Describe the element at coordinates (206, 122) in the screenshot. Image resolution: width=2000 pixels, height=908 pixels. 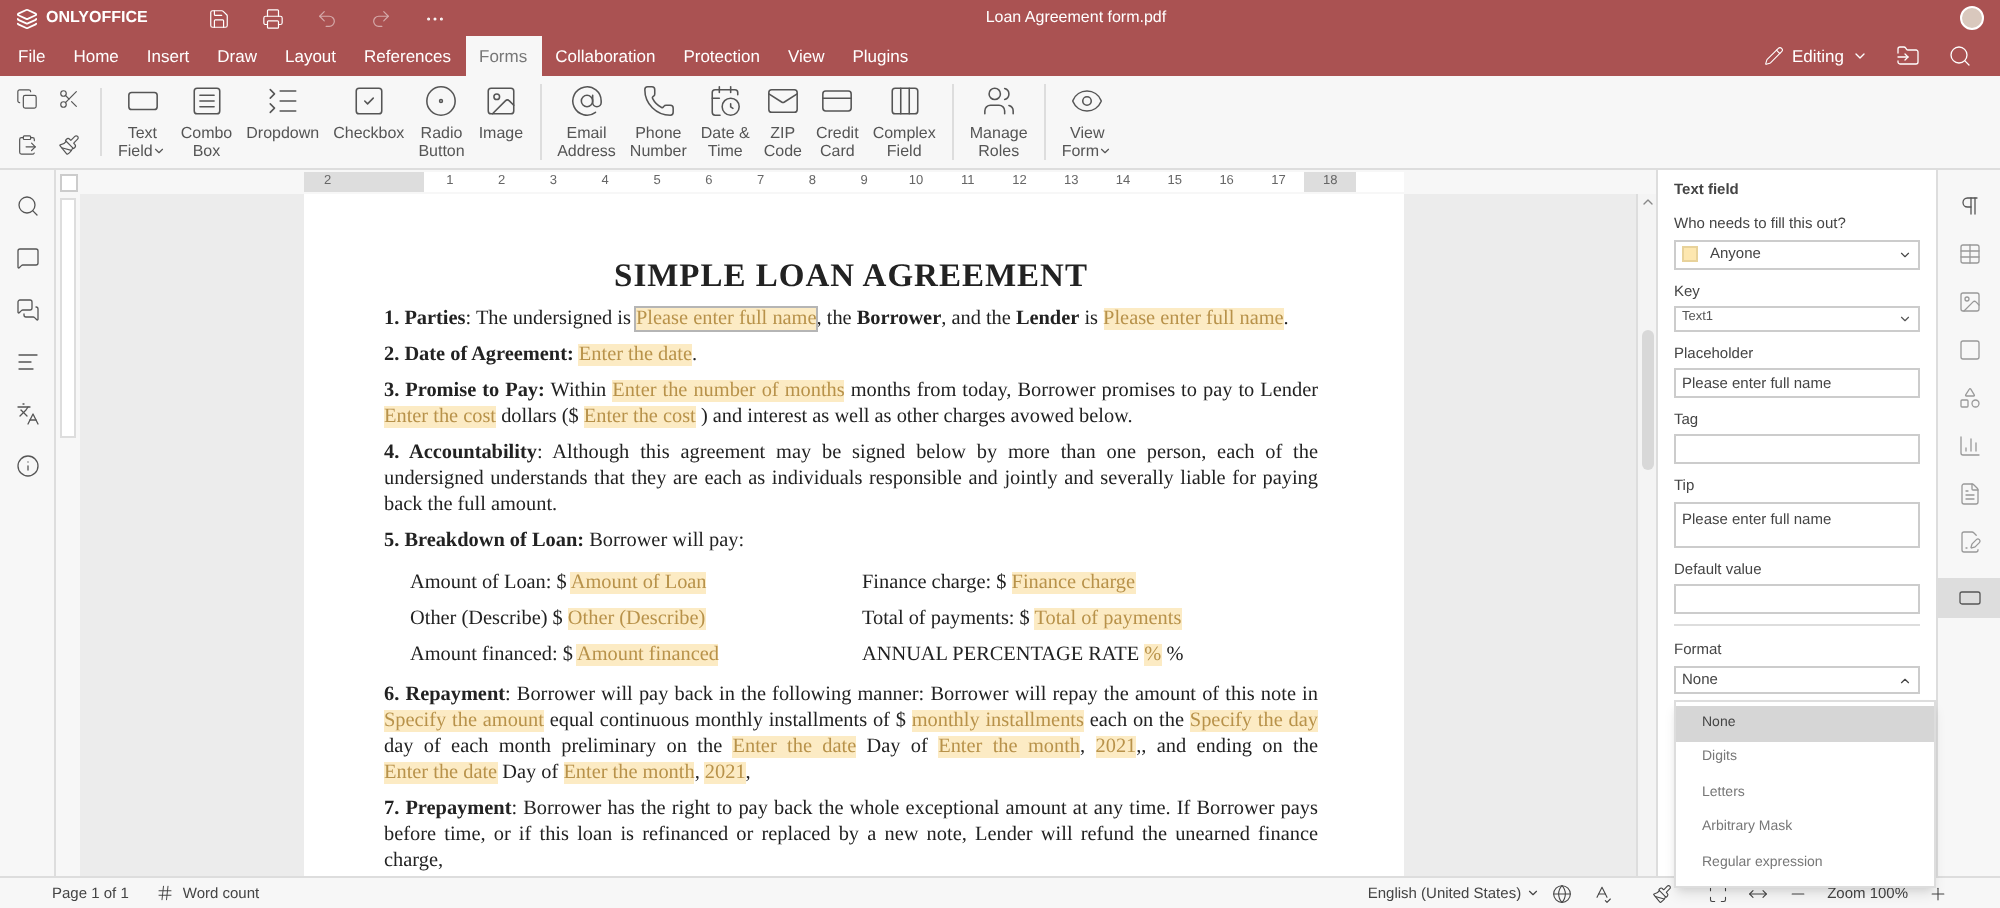
I see `toolbar-button: Combo Box` at that location.